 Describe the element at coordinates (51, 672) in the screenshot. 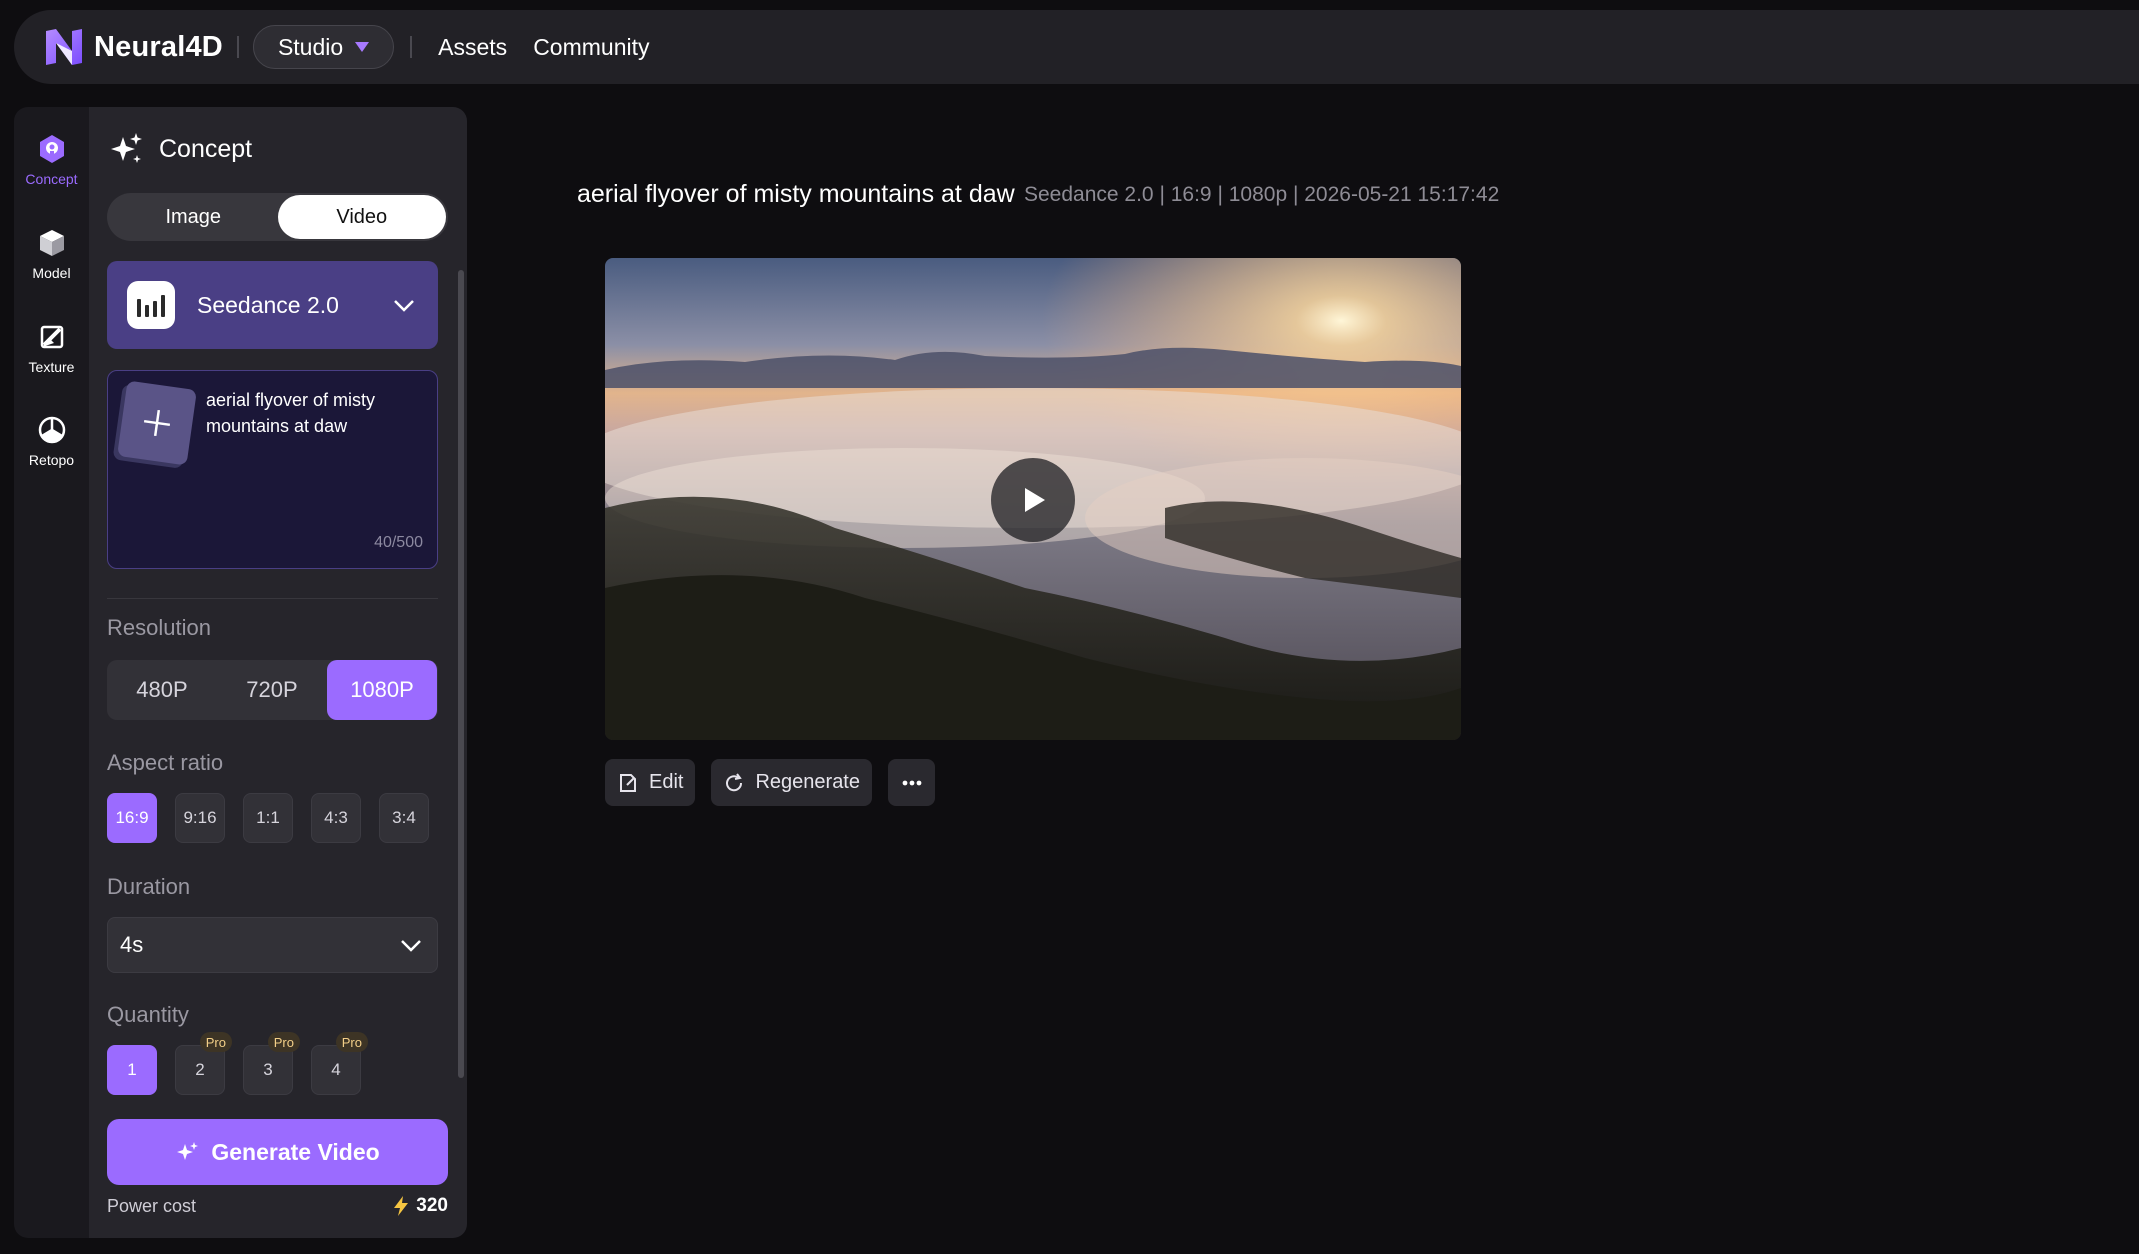

I see `tool-rail: Concept Model Texture Retopo` at that location.